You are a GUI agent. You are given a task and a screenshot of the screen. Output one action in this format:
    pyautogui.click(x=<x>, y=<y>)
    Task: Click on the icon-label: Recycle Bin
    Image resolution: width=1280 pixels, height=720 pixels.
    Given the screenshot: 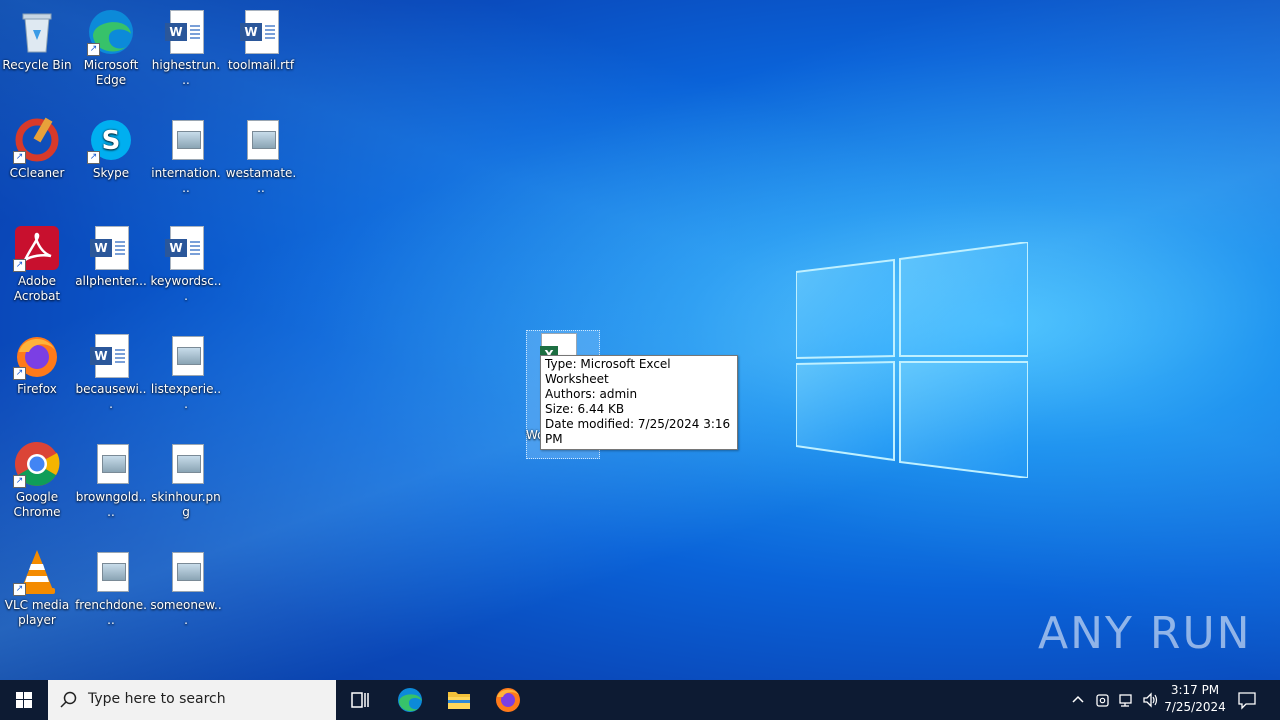 What is the action you would take?
    pyautogui.click(x=37, y=65)
    